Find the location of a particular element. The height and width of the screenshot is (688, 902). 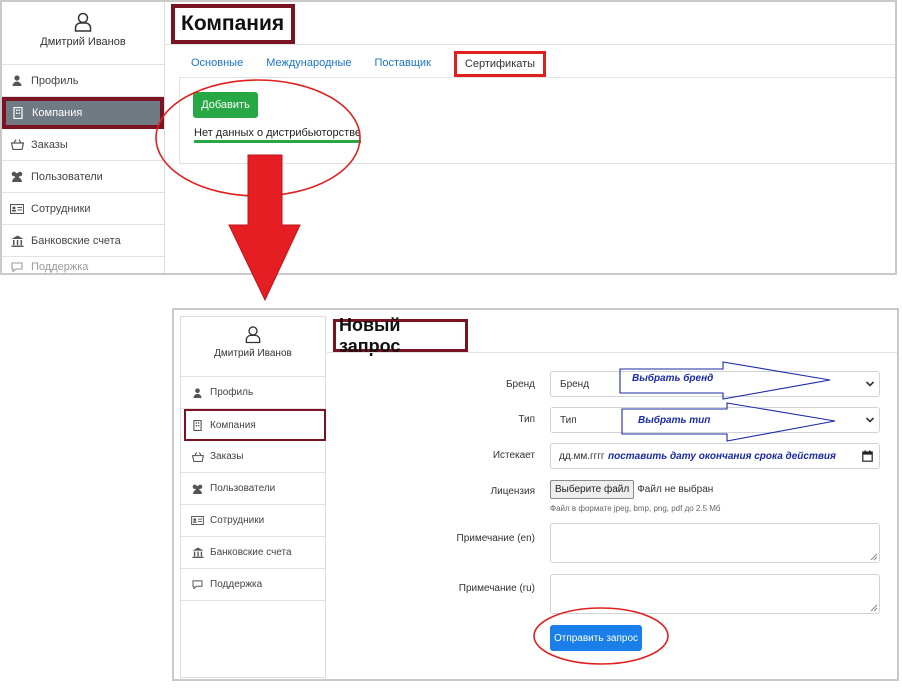

expires-label: Истекает is located at coordinates (513, 455).